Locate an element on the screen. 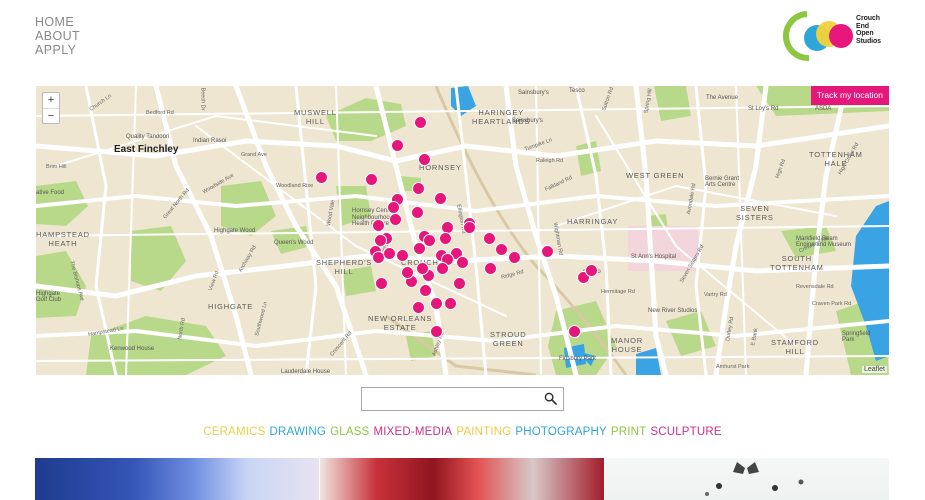  label-tesco: Tesco is located at coordinates (577, 91).